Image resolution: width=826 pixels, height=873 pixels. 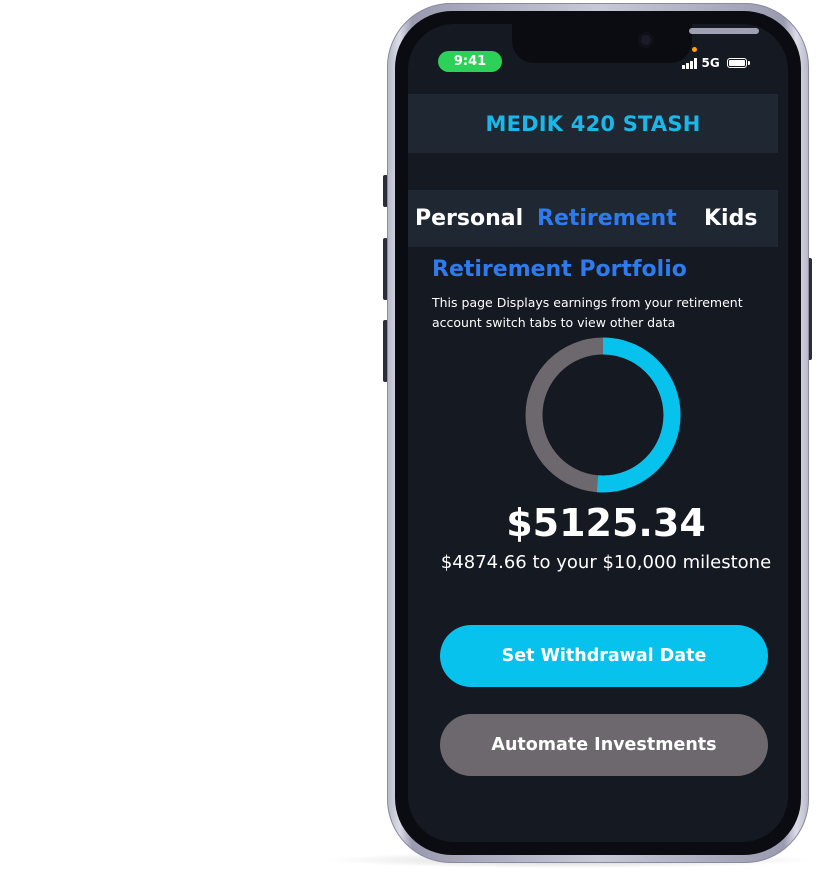 What do you see at coordinates (635, 43) in the screenshot?
I see `notch` at bounding box center [635, 43].